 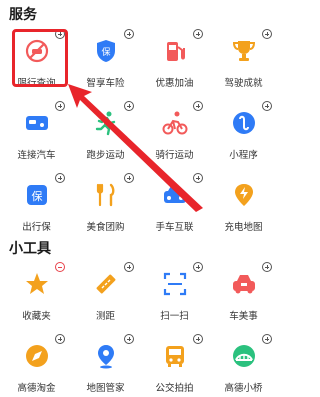 I want to click on services-item-label: 充电地图, so click(x=243, y=227).